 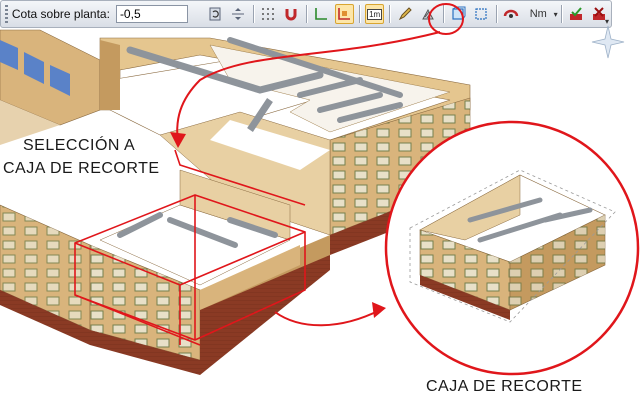 I want to click on icon-highlight, so click(x=446, y=19).